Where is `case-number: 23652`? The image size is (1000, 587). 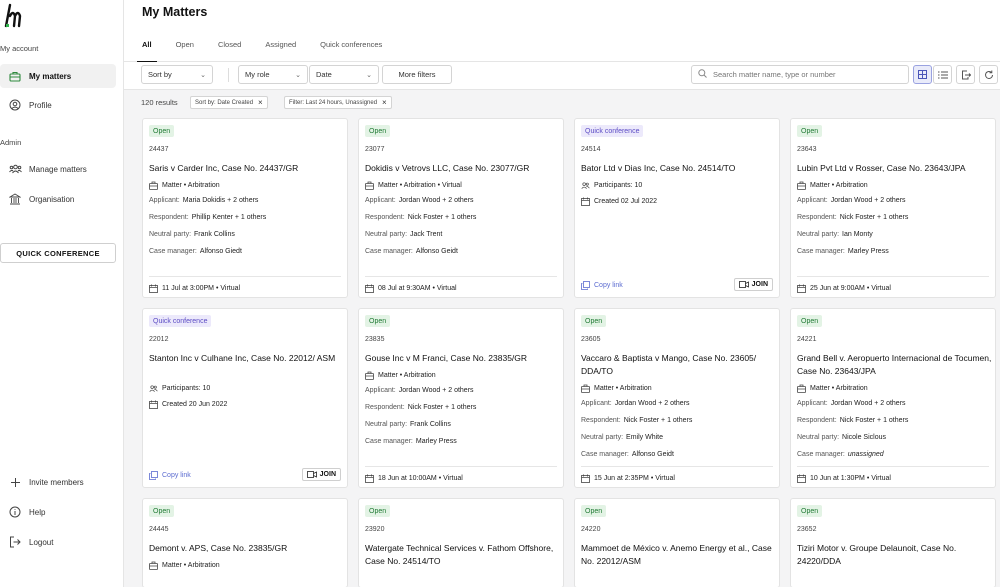 case-number: 23652 is located at coordinates (807, 529).